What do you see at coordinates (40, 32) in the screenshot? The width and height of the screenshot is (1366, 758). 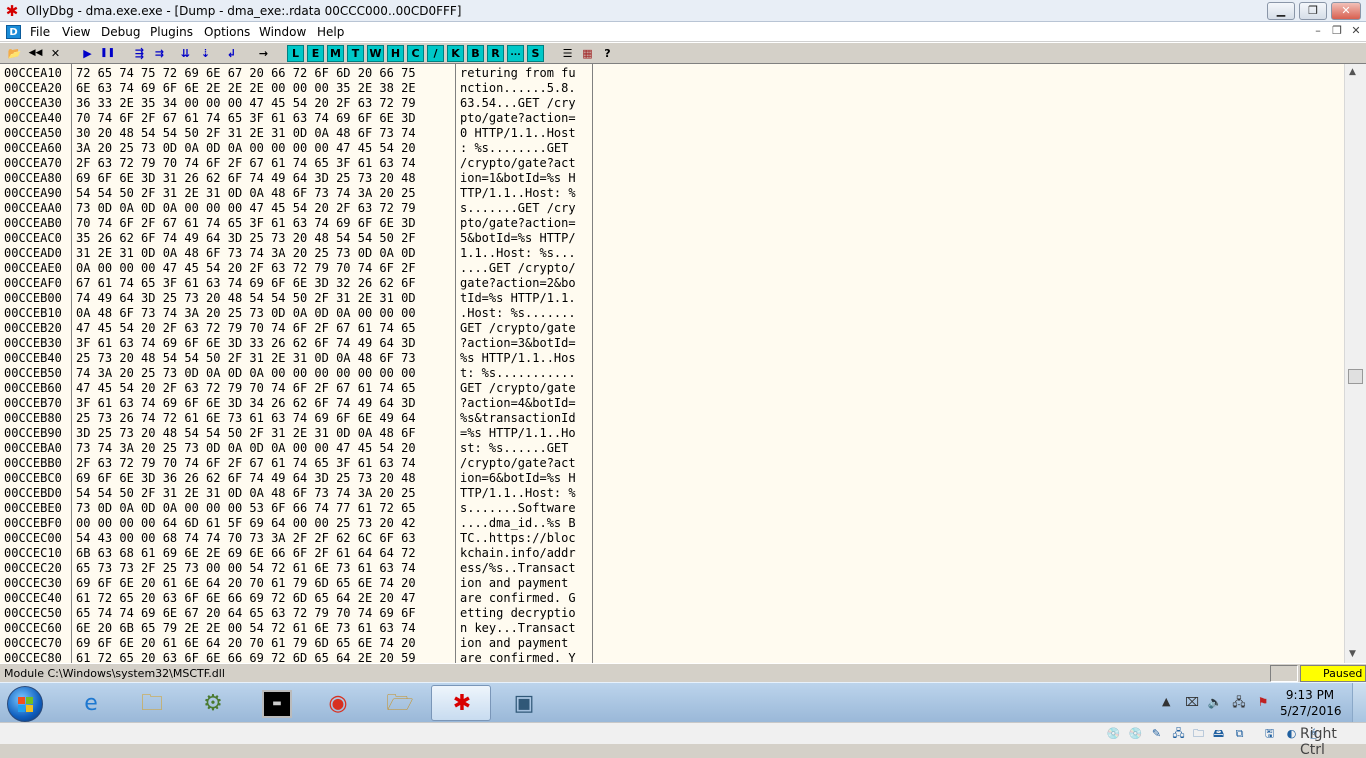 I see `menu-file: File` at bounding box center [40, 32].